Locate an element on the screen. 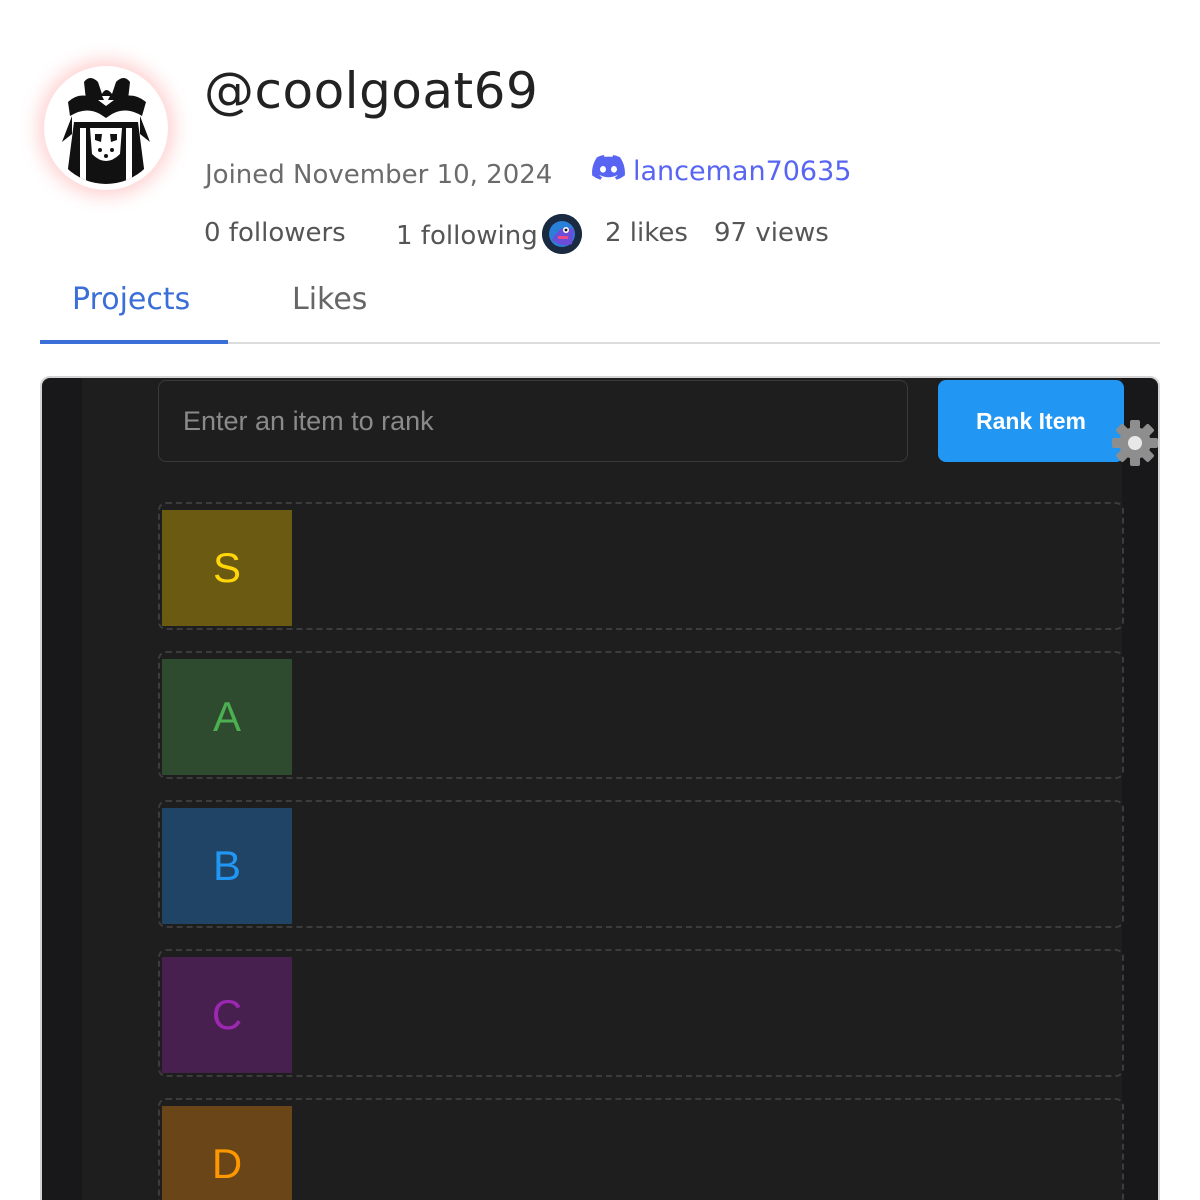 The width and height of the screenshot is (1200, 1200). tier-row-s: S is located at coordinates (641, 566).